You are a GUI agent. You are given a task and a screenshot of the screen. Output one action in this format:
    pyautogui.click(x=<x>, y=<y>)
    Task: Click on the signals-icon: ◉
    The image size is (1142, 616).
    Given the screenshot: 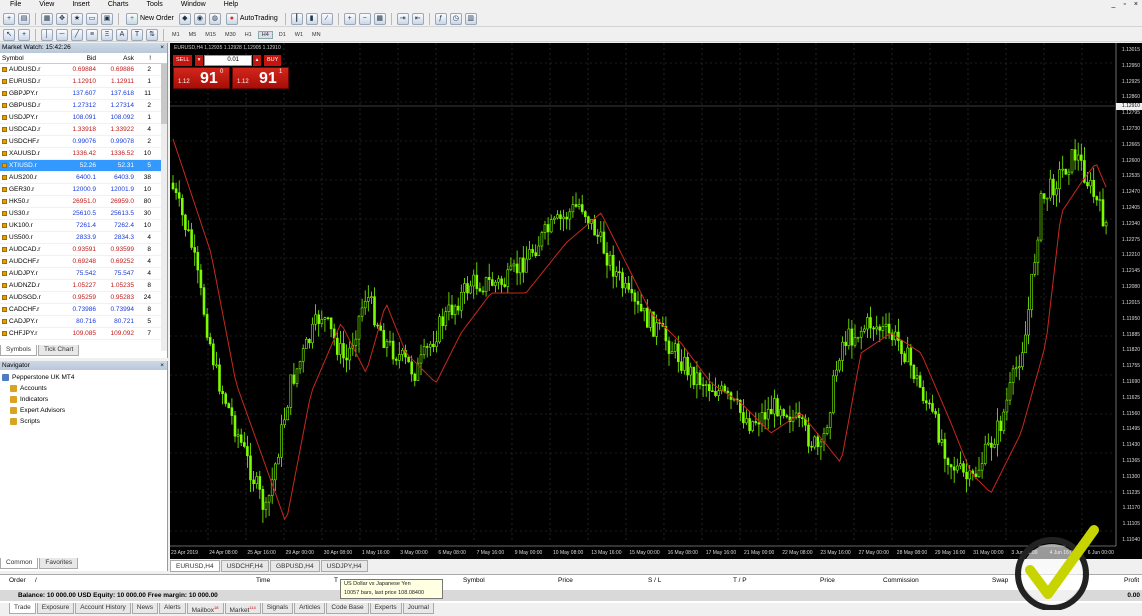 What is the action you would take?
    pyautogui.click(x=199, y=18)
    